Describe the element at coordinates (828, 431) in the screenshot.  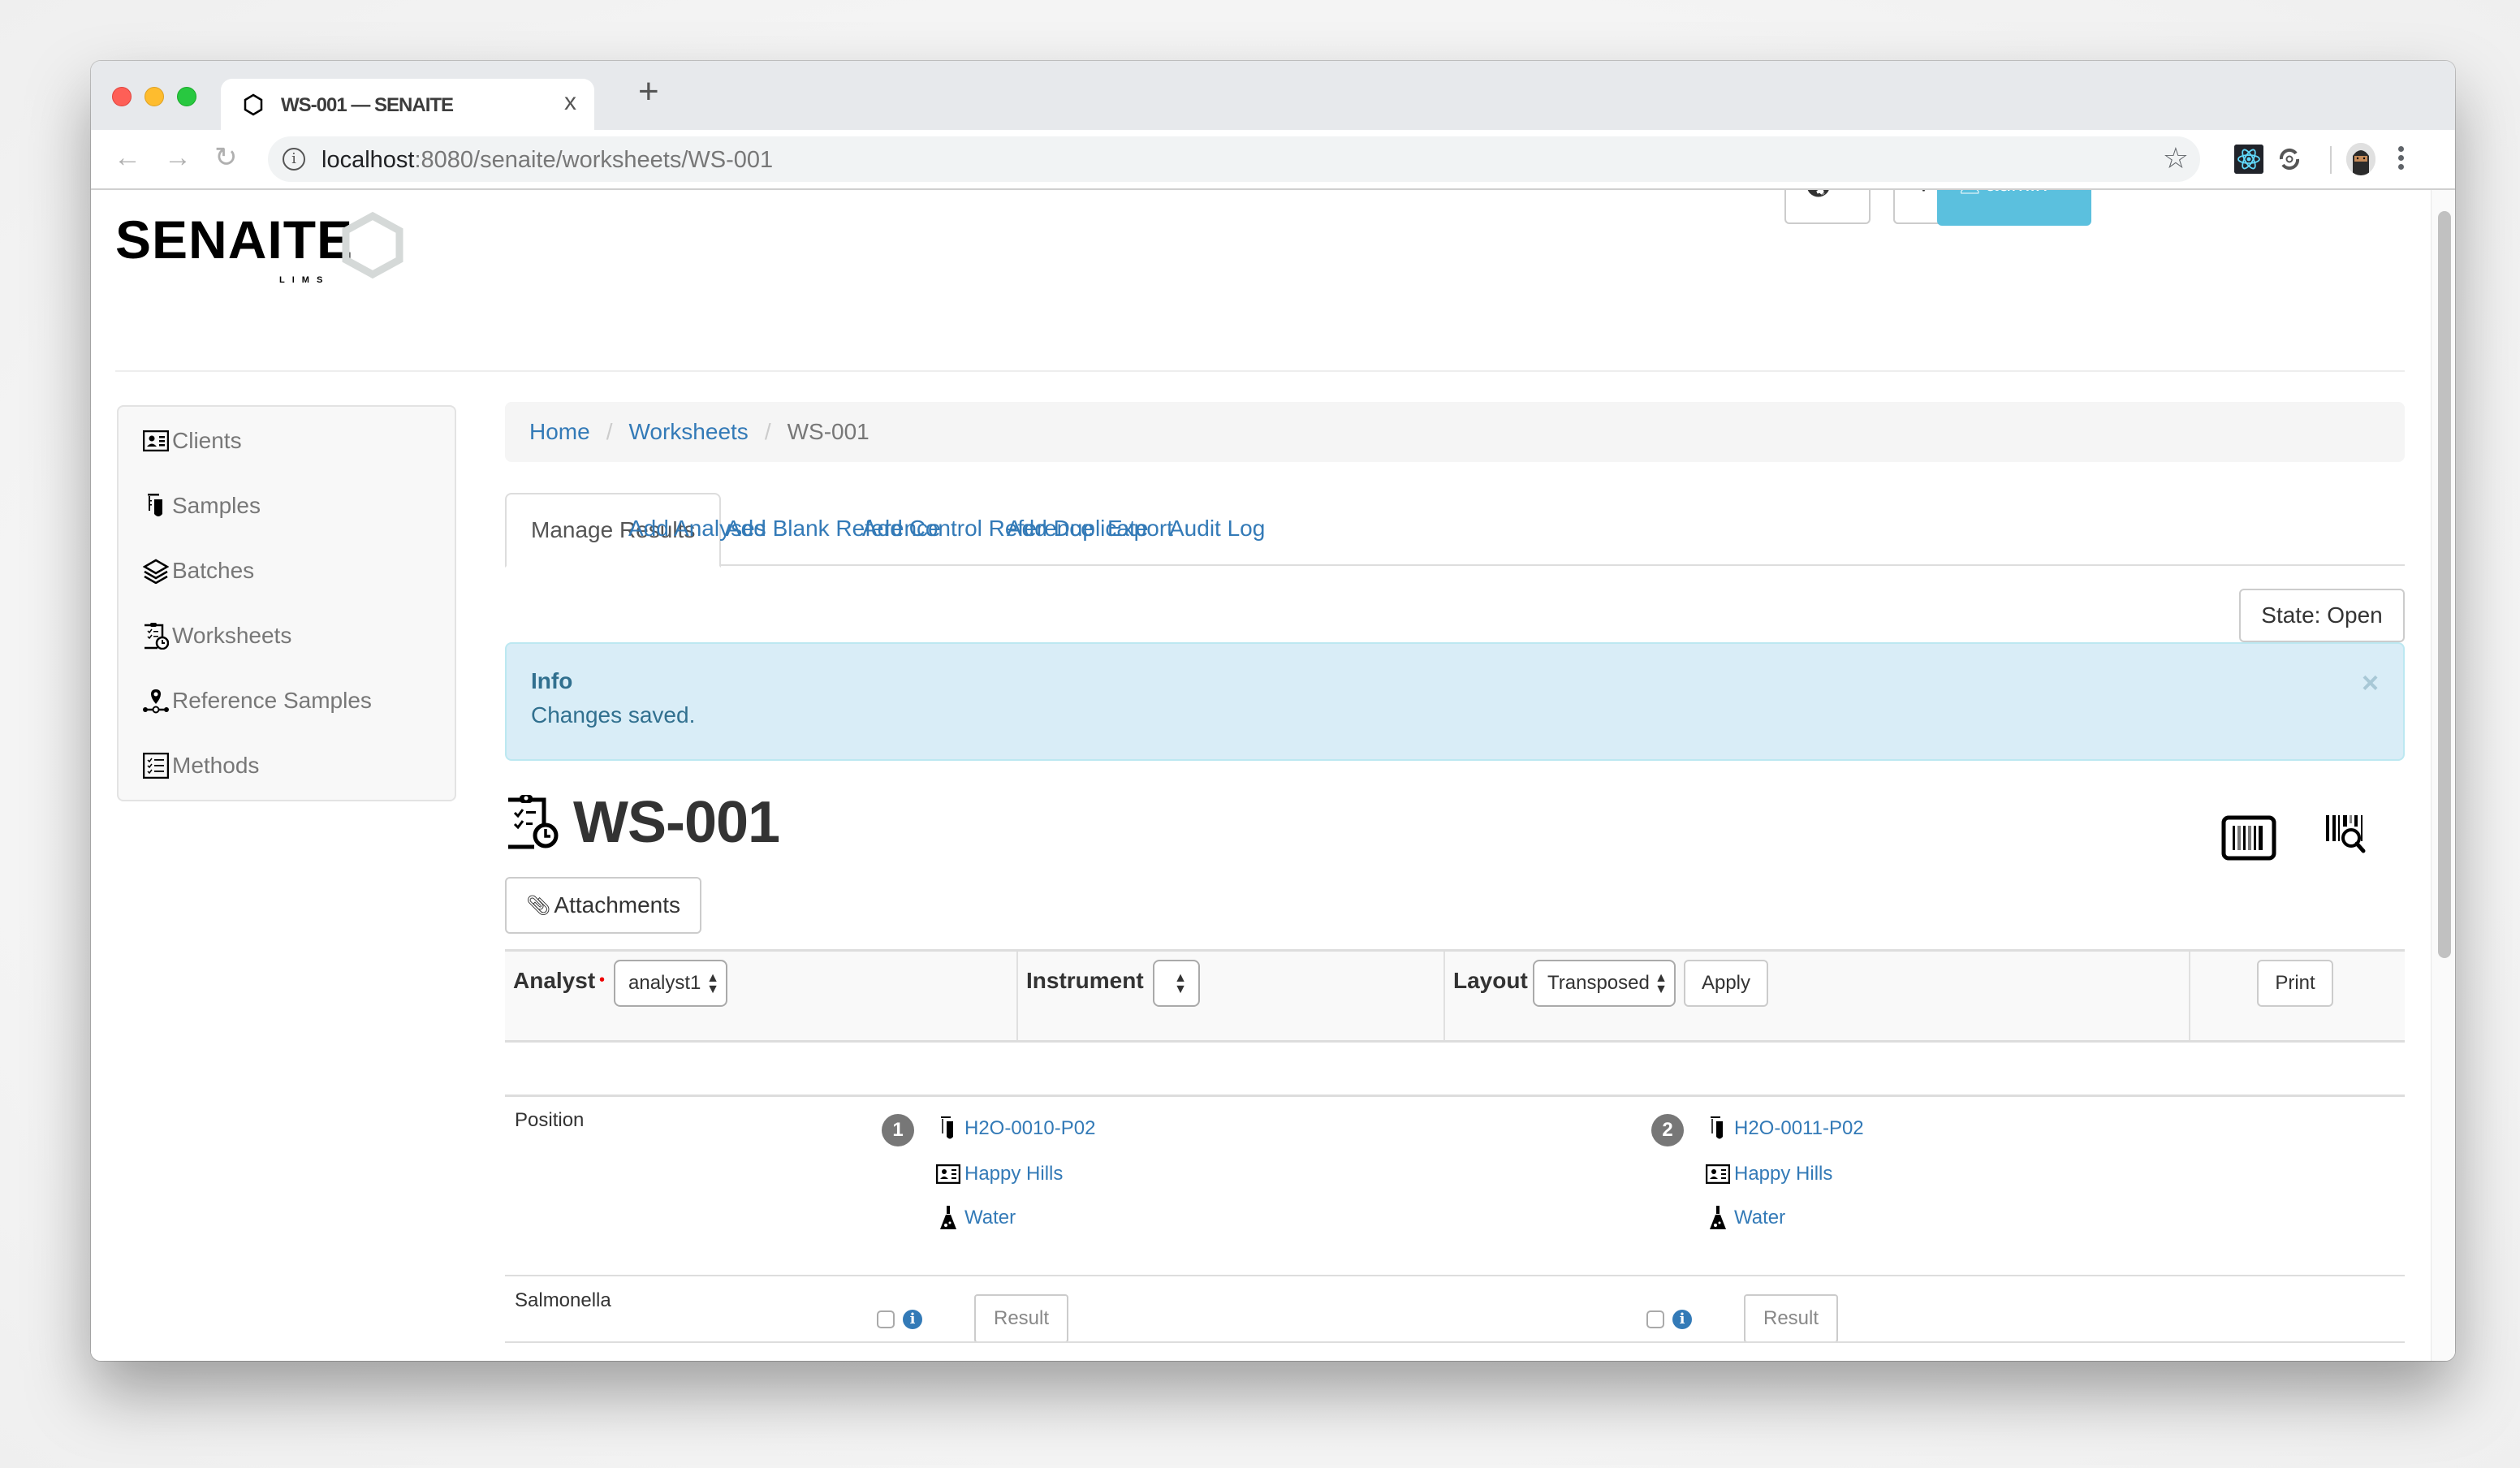
I see `breadcrumb-current: WS-001` at that location.